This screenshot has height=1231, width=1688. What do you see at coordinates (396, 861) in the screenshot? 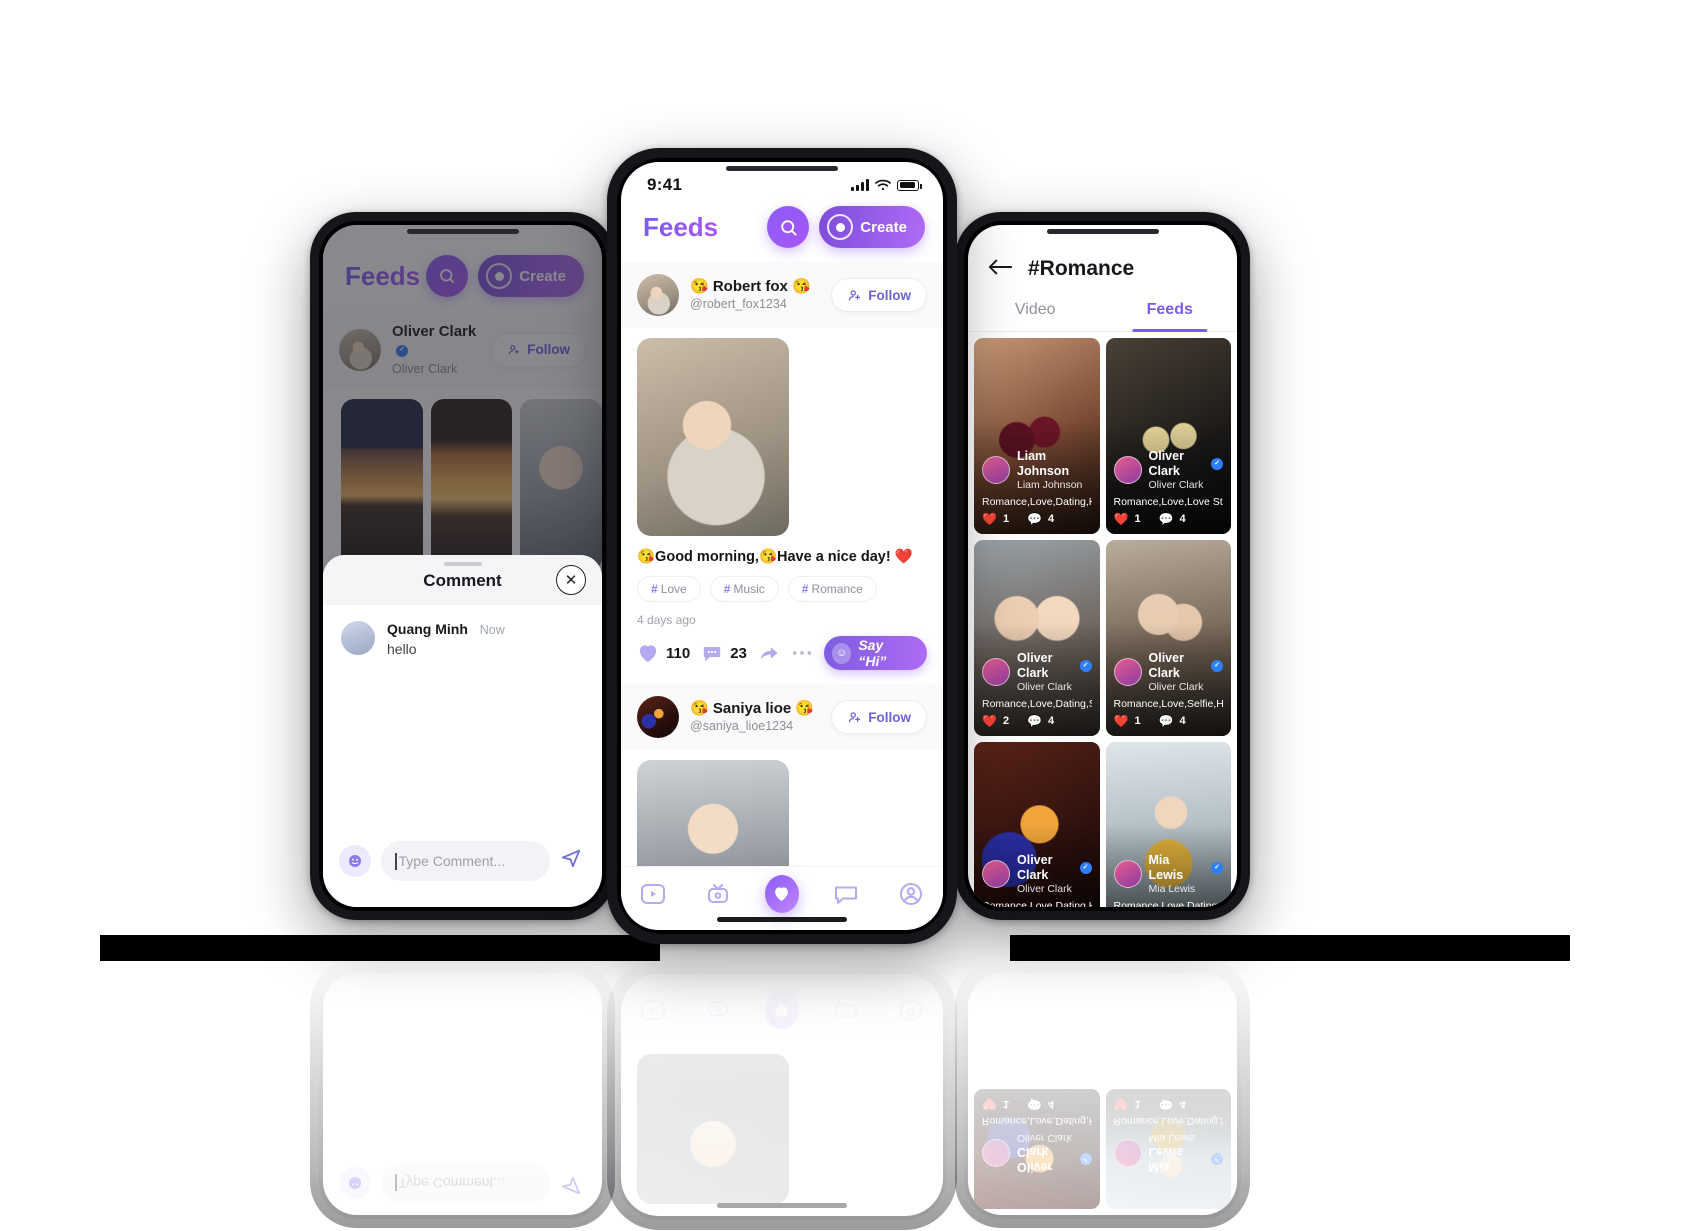
I see `text-caret` at bounding box center [396, 861].